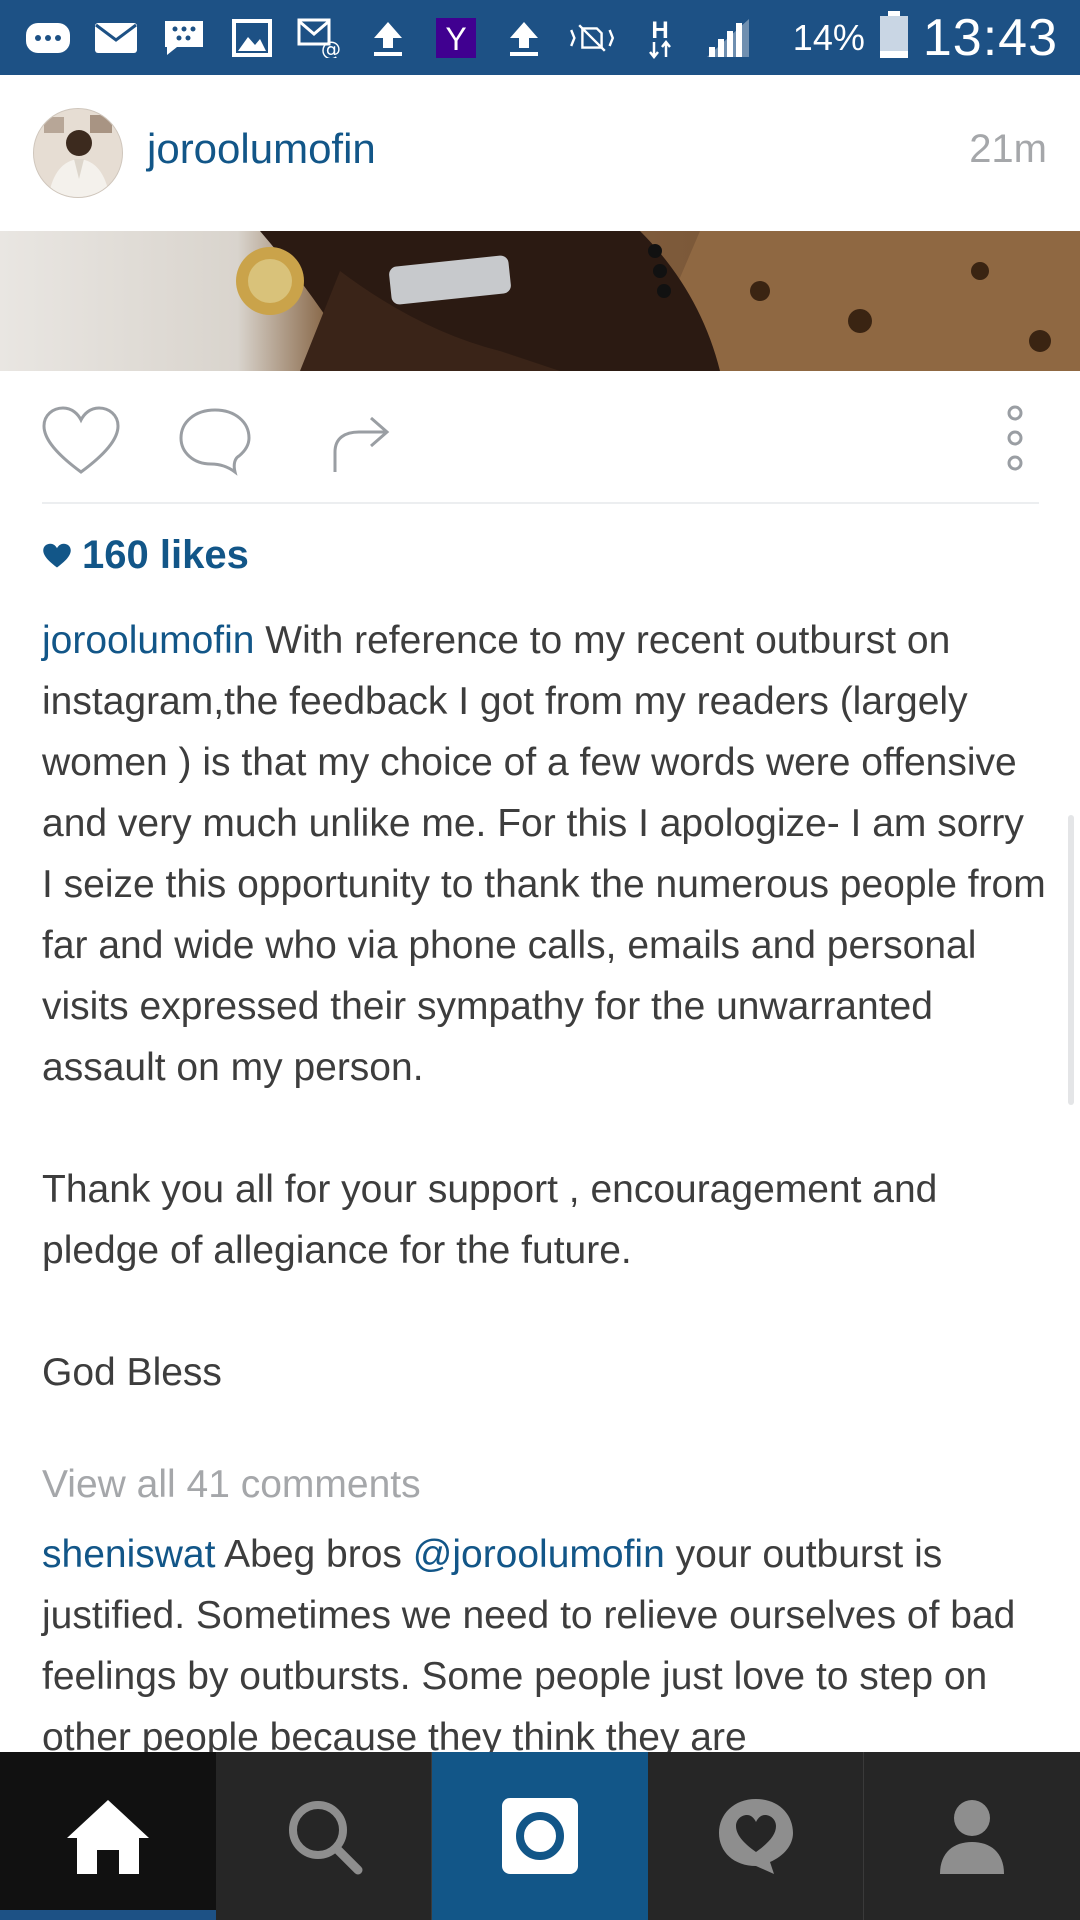 This screenshot has width=1080, height=1920. What do you see at coordinates (261, 149) in the screenshot?
I see `post-username: joroolumofin` at bounding box center [261, 149].